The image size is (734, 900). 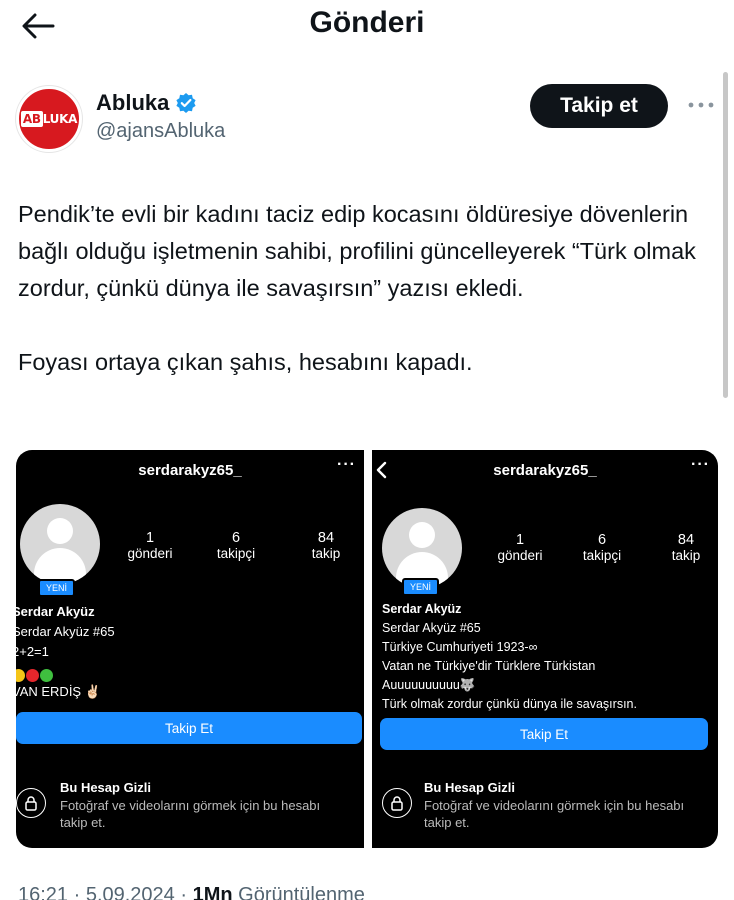 What do you see at coordinates (160, 131) in the screenshot?
I see `author-handle: @ajansAbluka` at bounding box center [160, 131].